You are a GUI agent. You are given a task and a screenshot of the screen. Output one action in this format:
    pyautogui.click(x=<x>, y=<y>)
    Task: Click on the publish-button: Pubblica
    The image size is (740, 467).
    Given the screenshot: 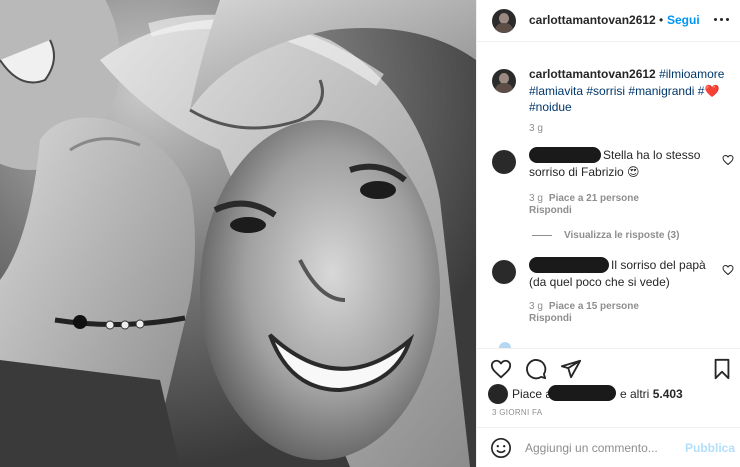 What is the action you would take?
    pyautogui.click(x=710, y=448)
    